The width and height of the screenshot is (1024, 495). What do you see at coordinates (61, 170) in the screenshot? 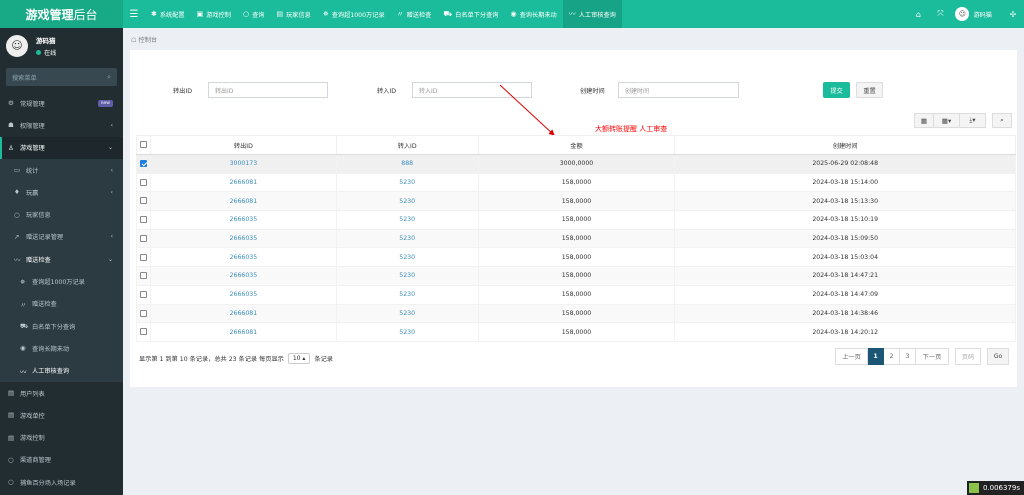
I see `sidebar-item-stats: ▭ 统计 ‹` at bounding box center [61, 170].